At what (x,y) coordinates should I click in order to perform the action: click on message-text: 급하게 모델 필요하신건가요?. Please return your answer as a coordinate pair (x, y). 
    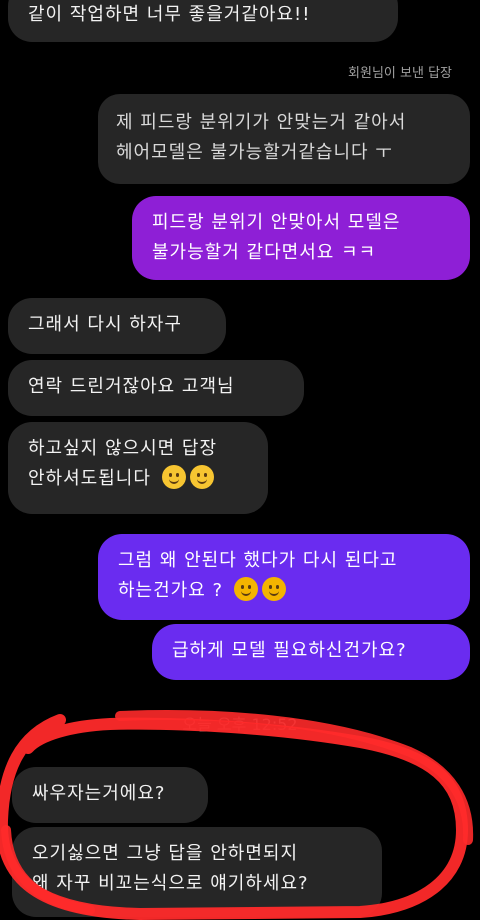
    Looking at the image, I should click on (289, 650).